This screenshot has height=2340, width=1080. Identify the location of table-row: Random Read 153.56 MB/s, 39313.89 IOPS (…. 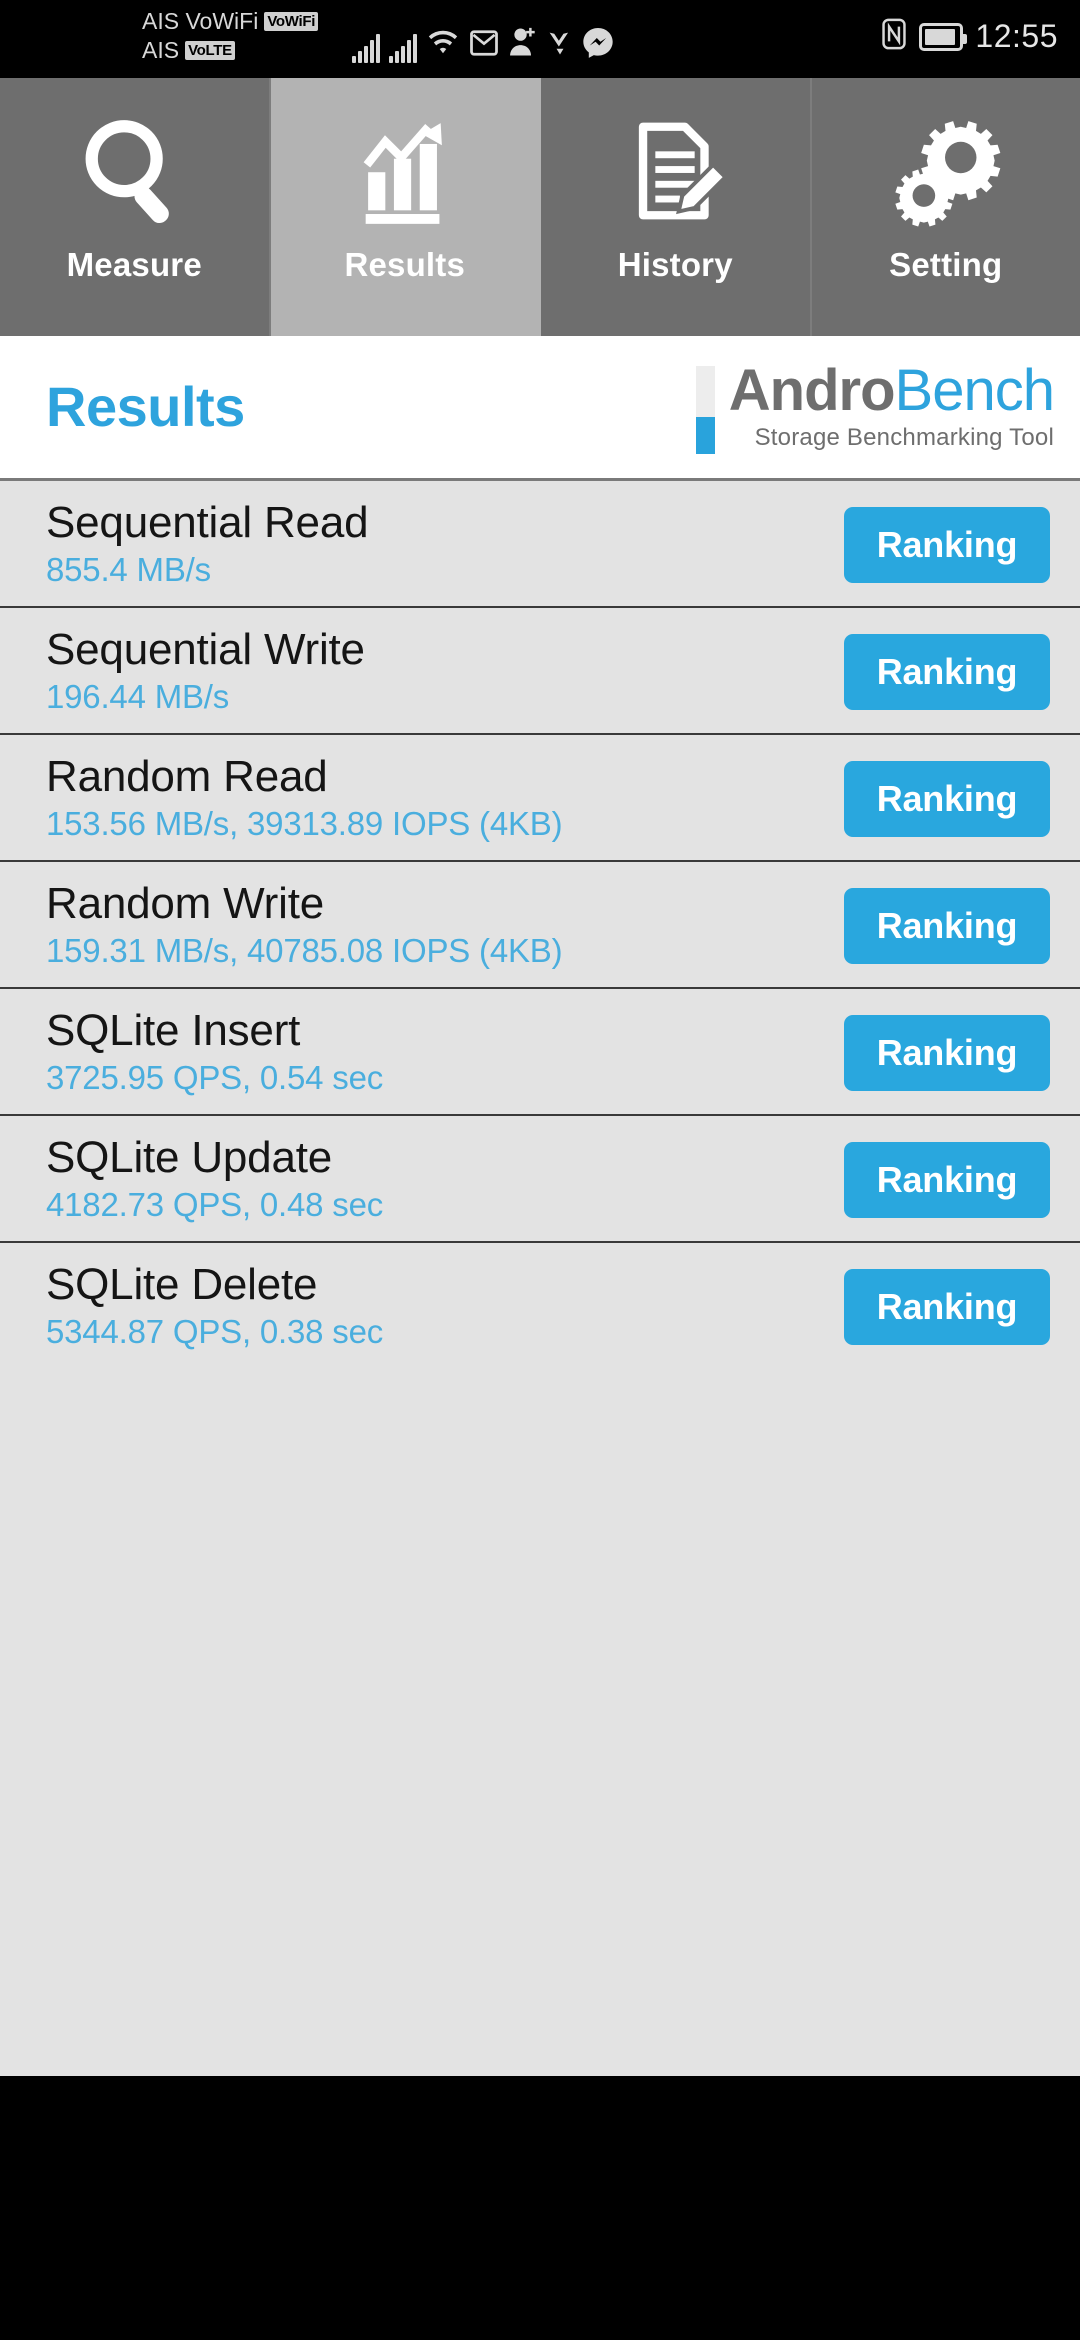
(540, 798).